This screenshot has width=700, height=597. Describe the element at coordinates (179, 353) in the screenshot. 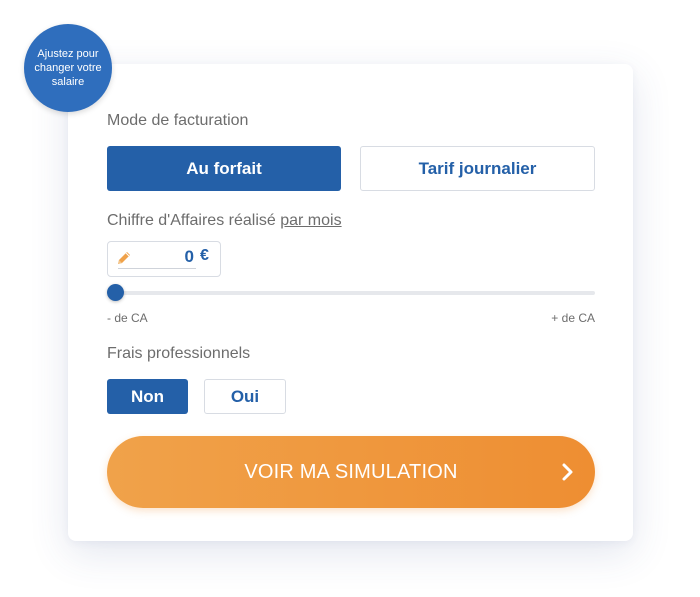

I see `expenses-label: Frais professionnels` at that location.